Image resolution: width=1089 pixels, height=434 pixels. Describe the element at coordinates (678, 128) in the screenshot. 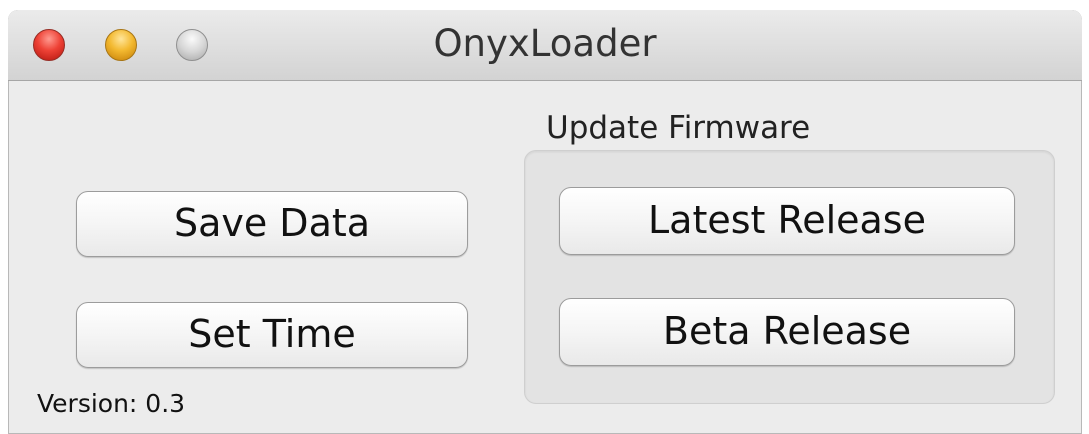

I see `update-firmware-label: Update Firmware` at that location.